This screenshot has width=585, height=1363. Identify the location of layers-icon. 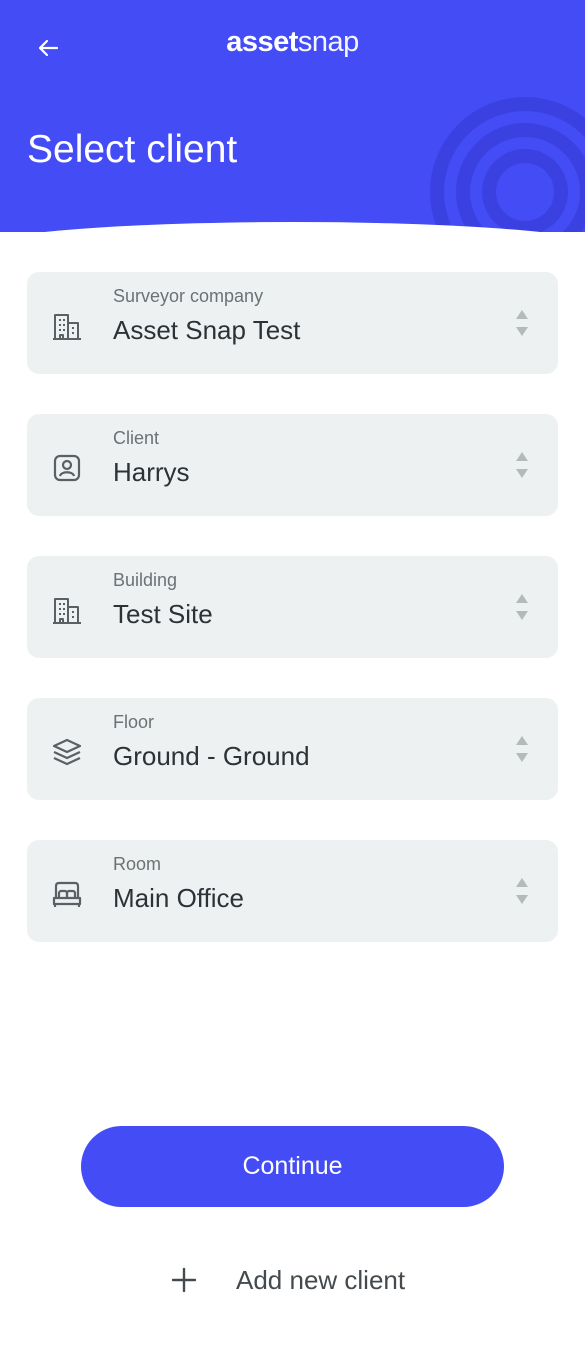
(67, 752).